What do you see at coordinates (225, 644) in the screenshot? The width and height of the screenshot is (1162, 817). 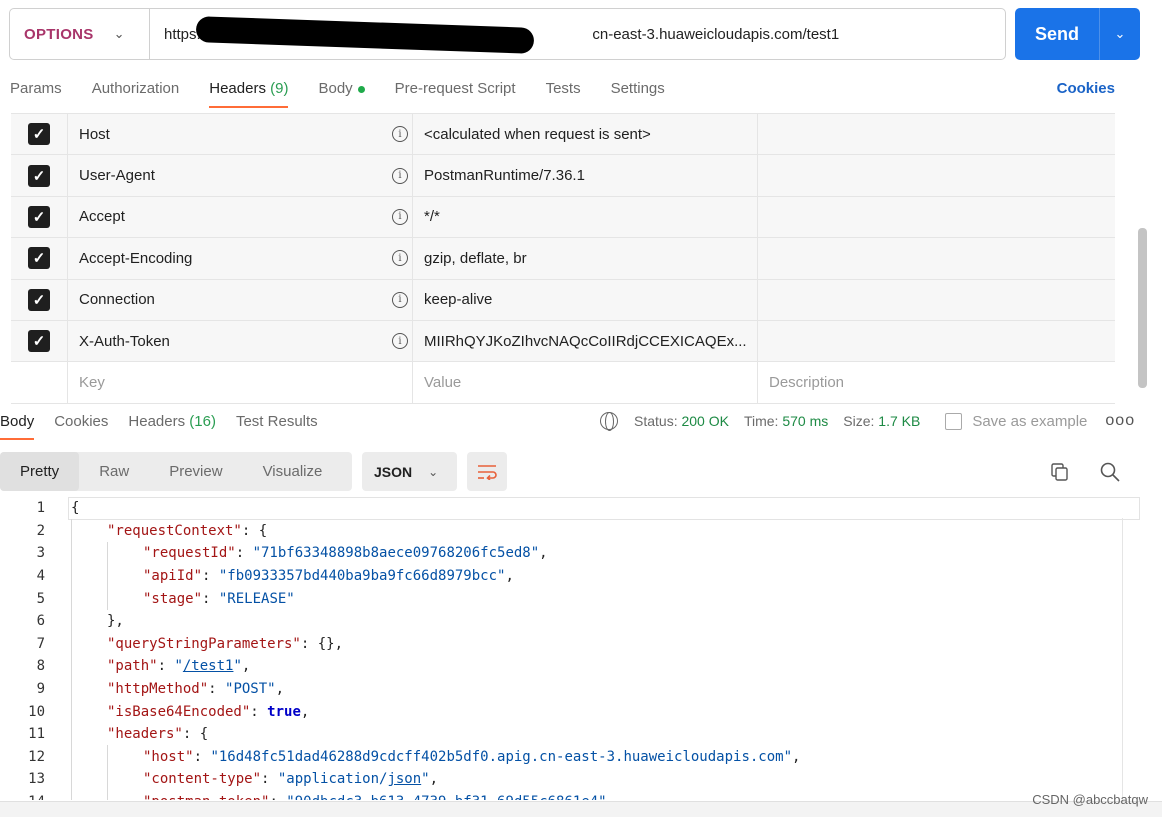 I see `code-text: "queryStringParameters": {},` at bounding box center [225, 644].